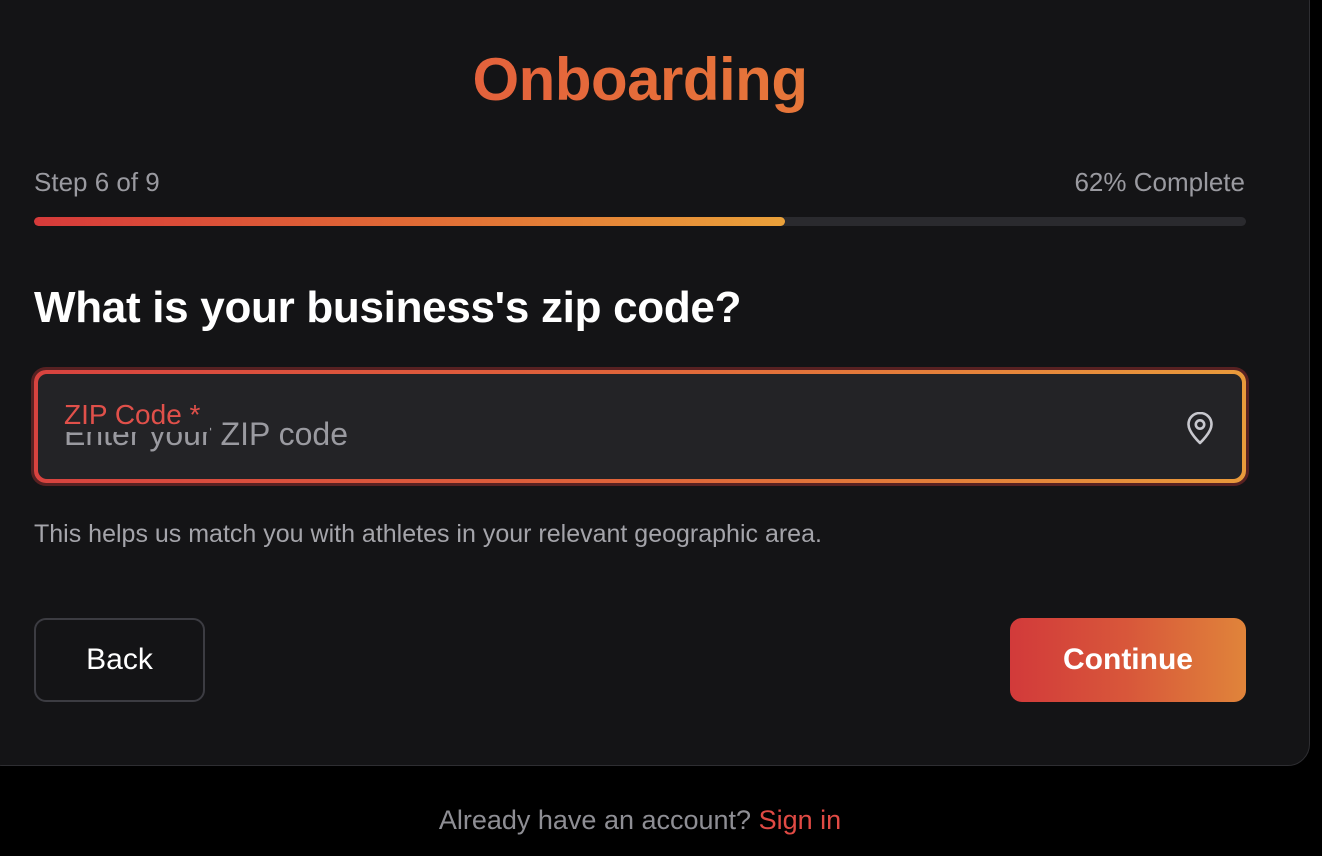  I want to click on map-pin-icon, so click(1200, 428).